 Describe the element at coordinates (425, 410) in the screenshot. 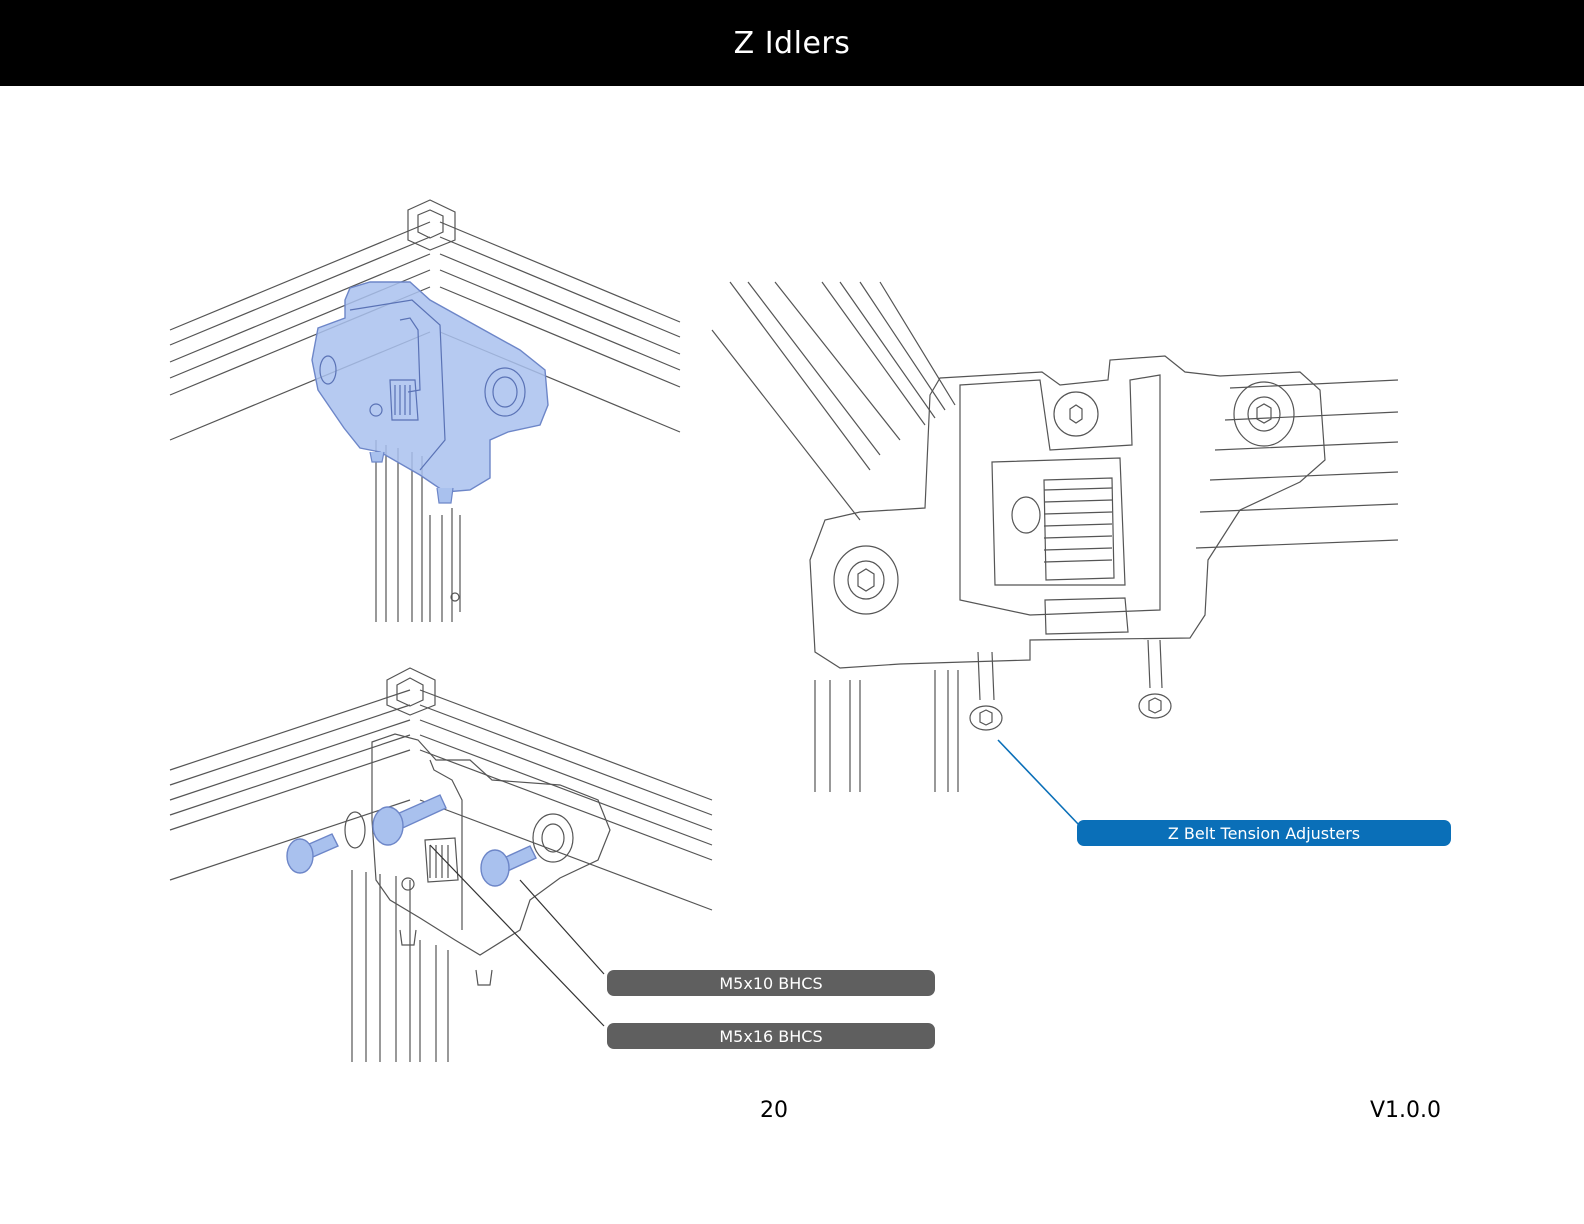

I see `figure-idler-highlighted` at that location.